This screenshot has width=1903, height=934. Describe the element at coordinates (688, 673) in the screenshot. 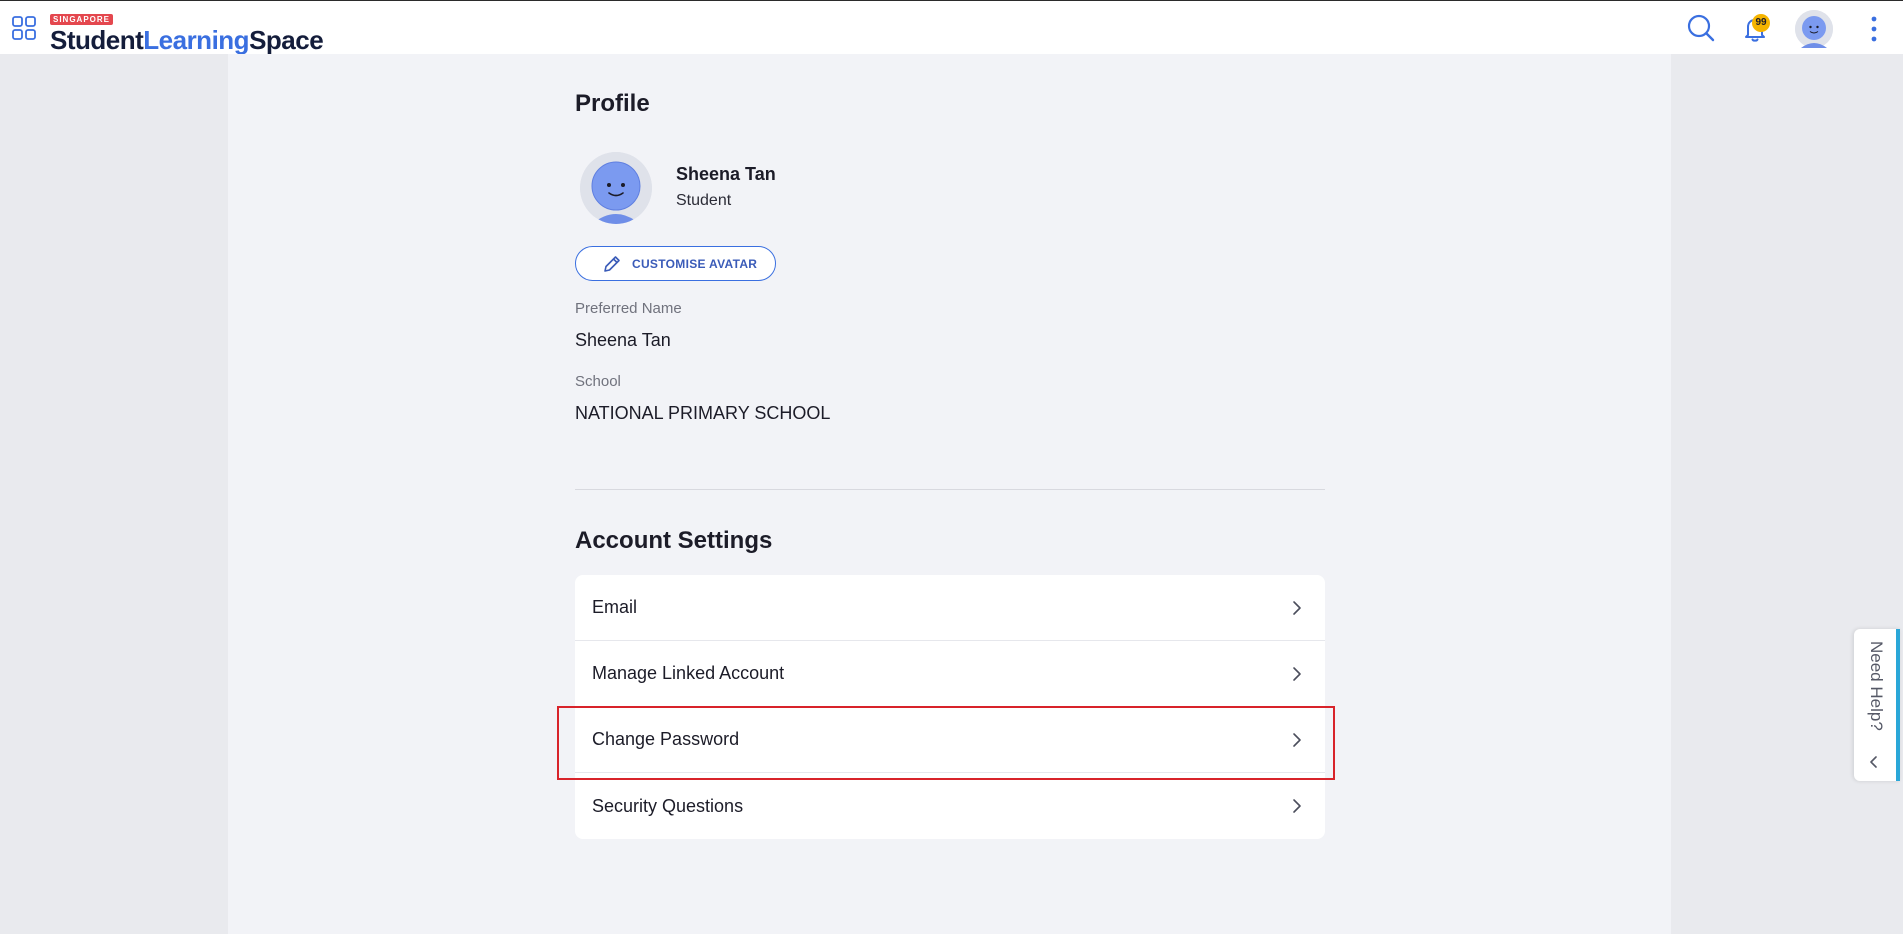

I see `setting-label: Manage Linked Account` at that location.